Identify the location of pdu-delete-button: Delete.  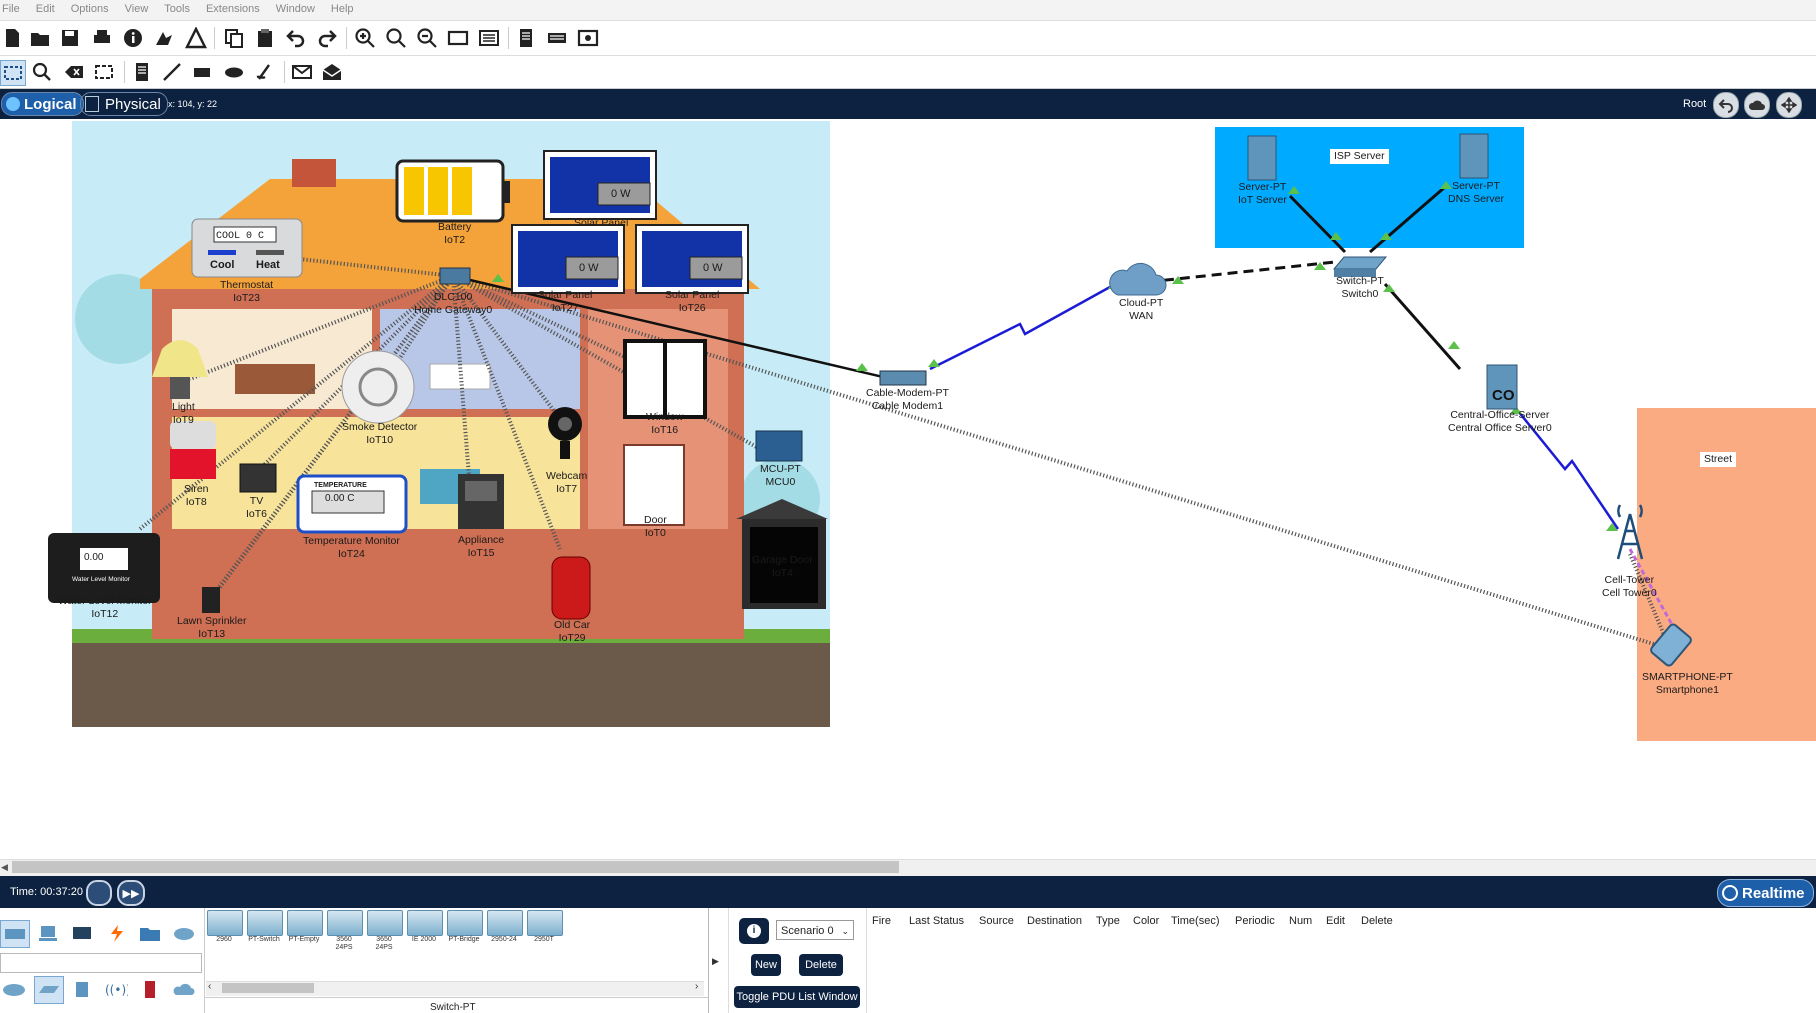
(821, 965).